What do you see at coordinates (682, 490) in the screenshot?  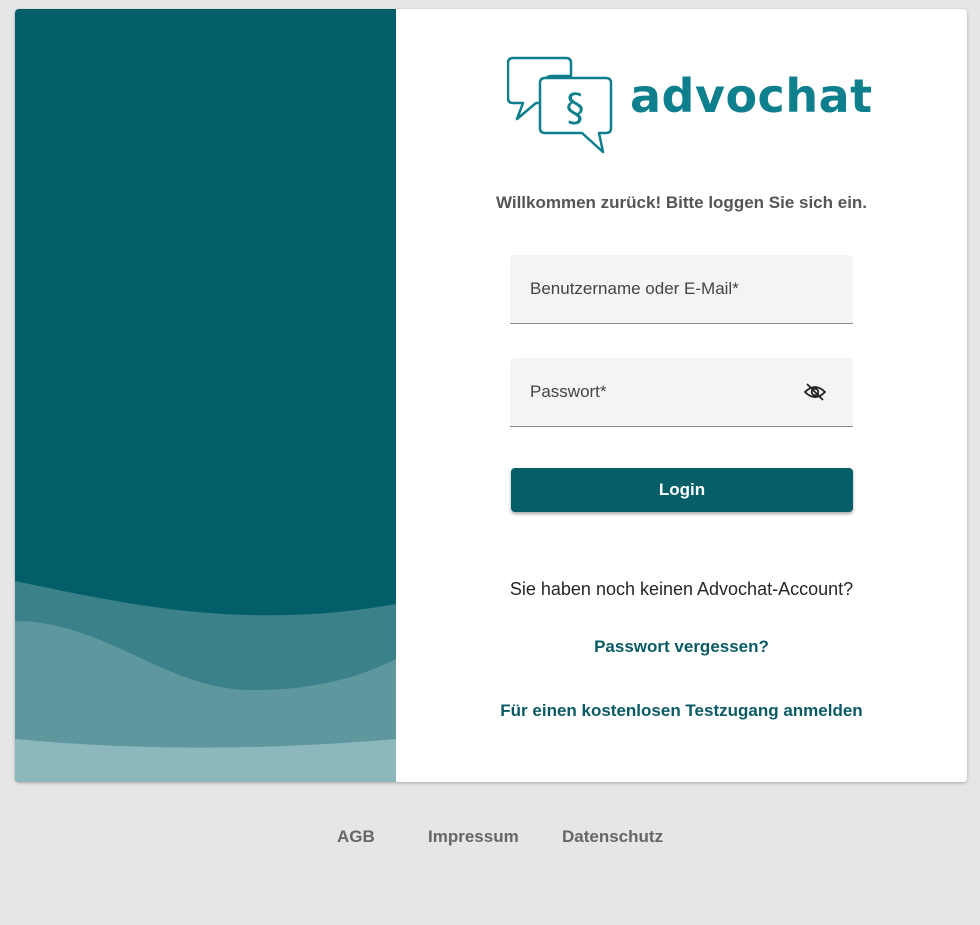 I see `login-button: Login` at bounding box center [682, 490].